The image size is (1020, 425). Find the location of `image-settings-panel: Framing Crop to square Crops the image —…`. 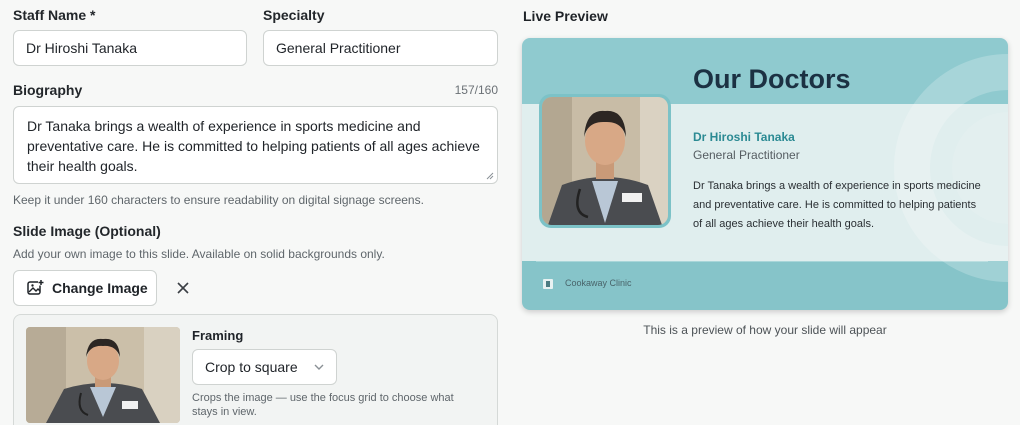

image-settings-panel: Framing Crop to square Crops the image —… is located at coordinates (255, 369).